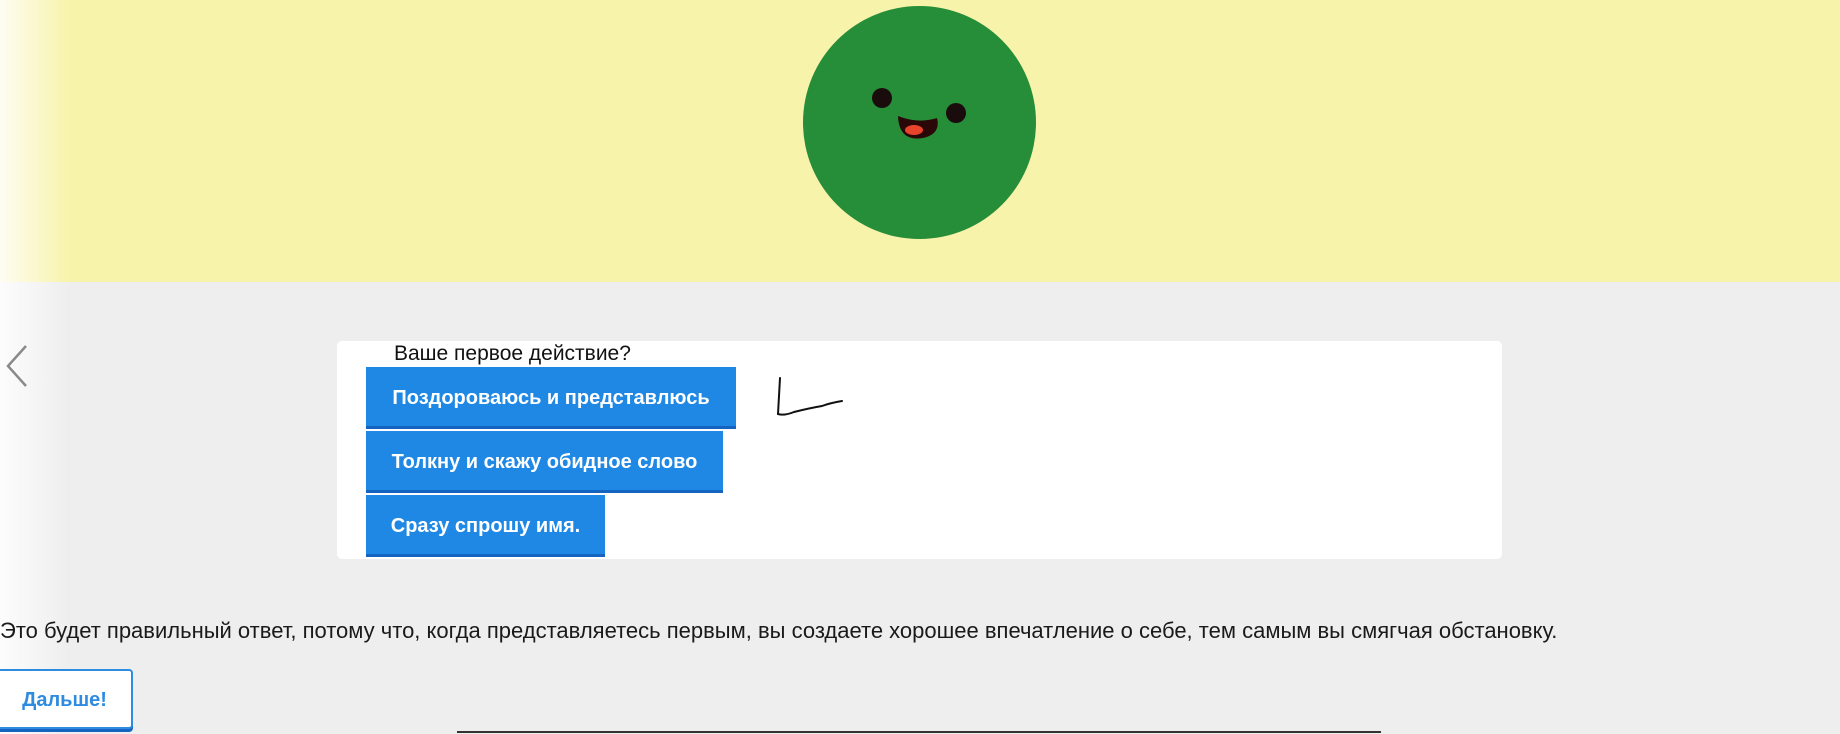 The width and height of the screenshot is (1840, 734). What do you see at coordinates (512, 353) in the screenshot?
I see `question-title: Ваше первое действие?` at bounding box center [512, 353].